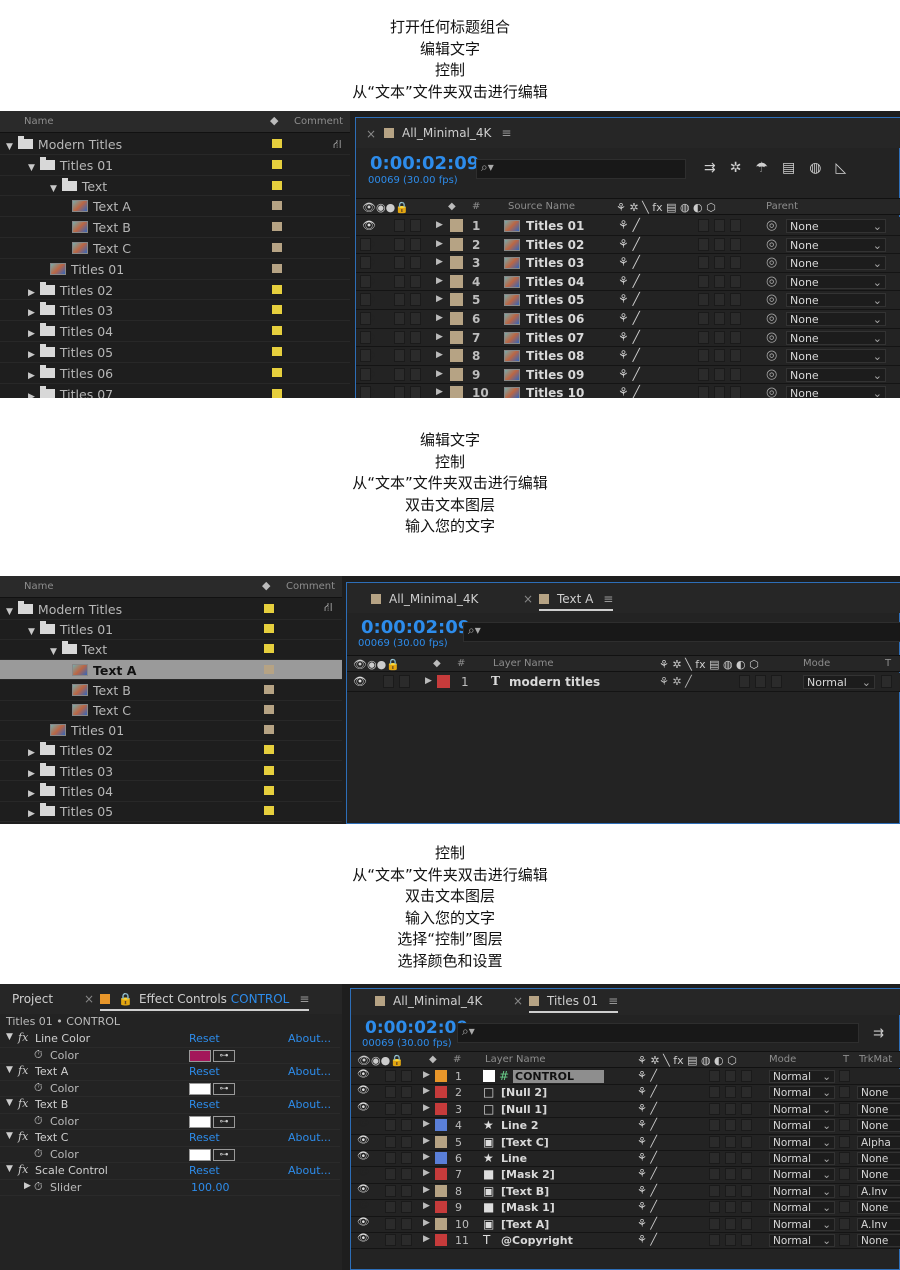  What do you see at coordinates (581, 169) in the screenshot?
I see `layer-search-input: ⌕▾` at bounding box center [581, 169].